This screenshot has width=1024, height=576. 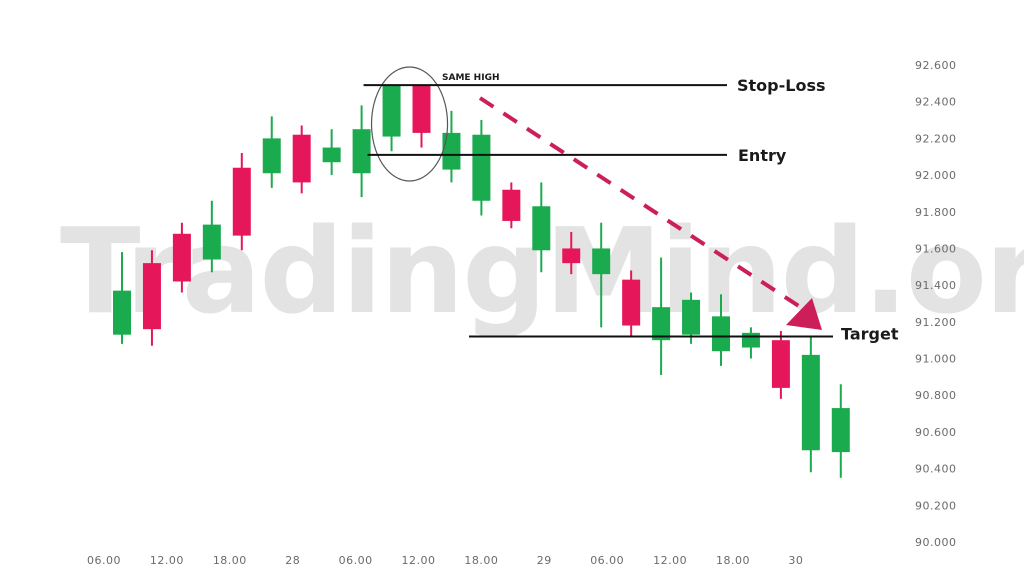 What do you see at coordinates (936, 212) in the screenshot?
I see `y-tick-label: 91.800` at bounding box center [936, 212].